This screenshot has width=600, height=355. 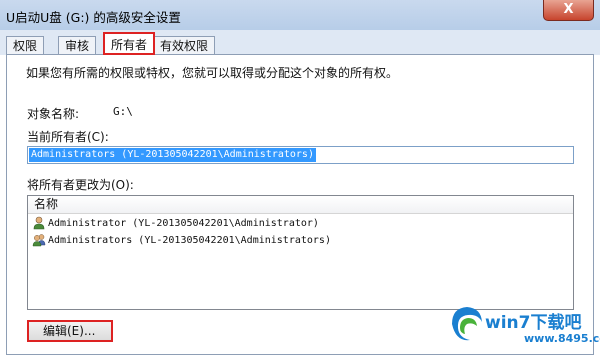 I want to click on tab-owner: 所有者, so click(x=129, y=43).